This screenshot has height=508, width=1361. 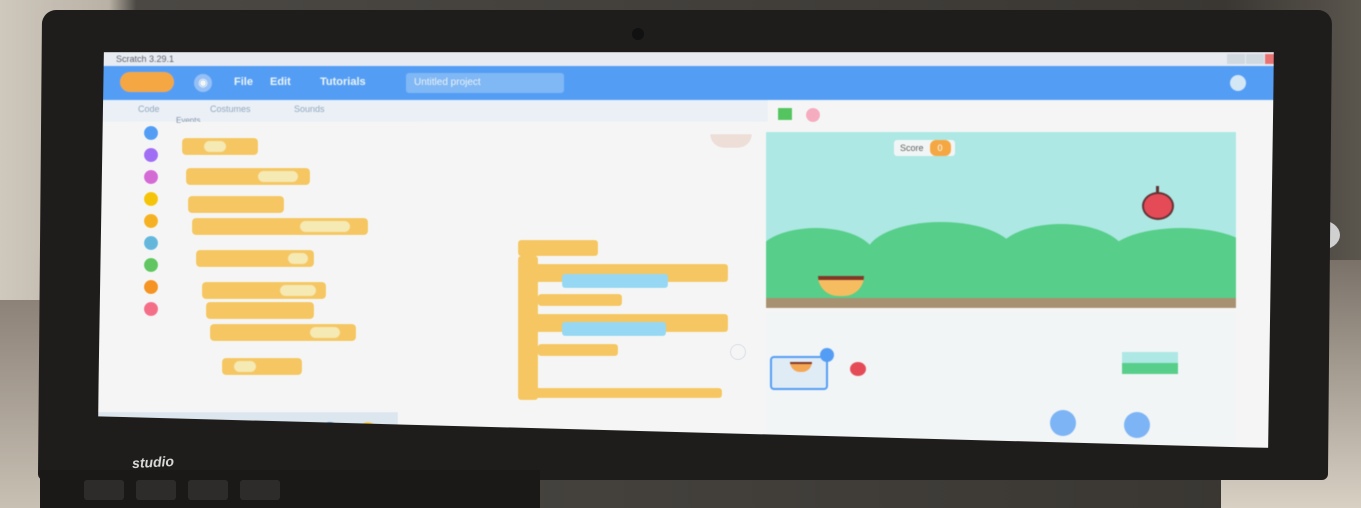 What do you see at coordinates (827, 355) in the screenshot?
I see `delete-sprite-icon` at bounding box center [827, 355].